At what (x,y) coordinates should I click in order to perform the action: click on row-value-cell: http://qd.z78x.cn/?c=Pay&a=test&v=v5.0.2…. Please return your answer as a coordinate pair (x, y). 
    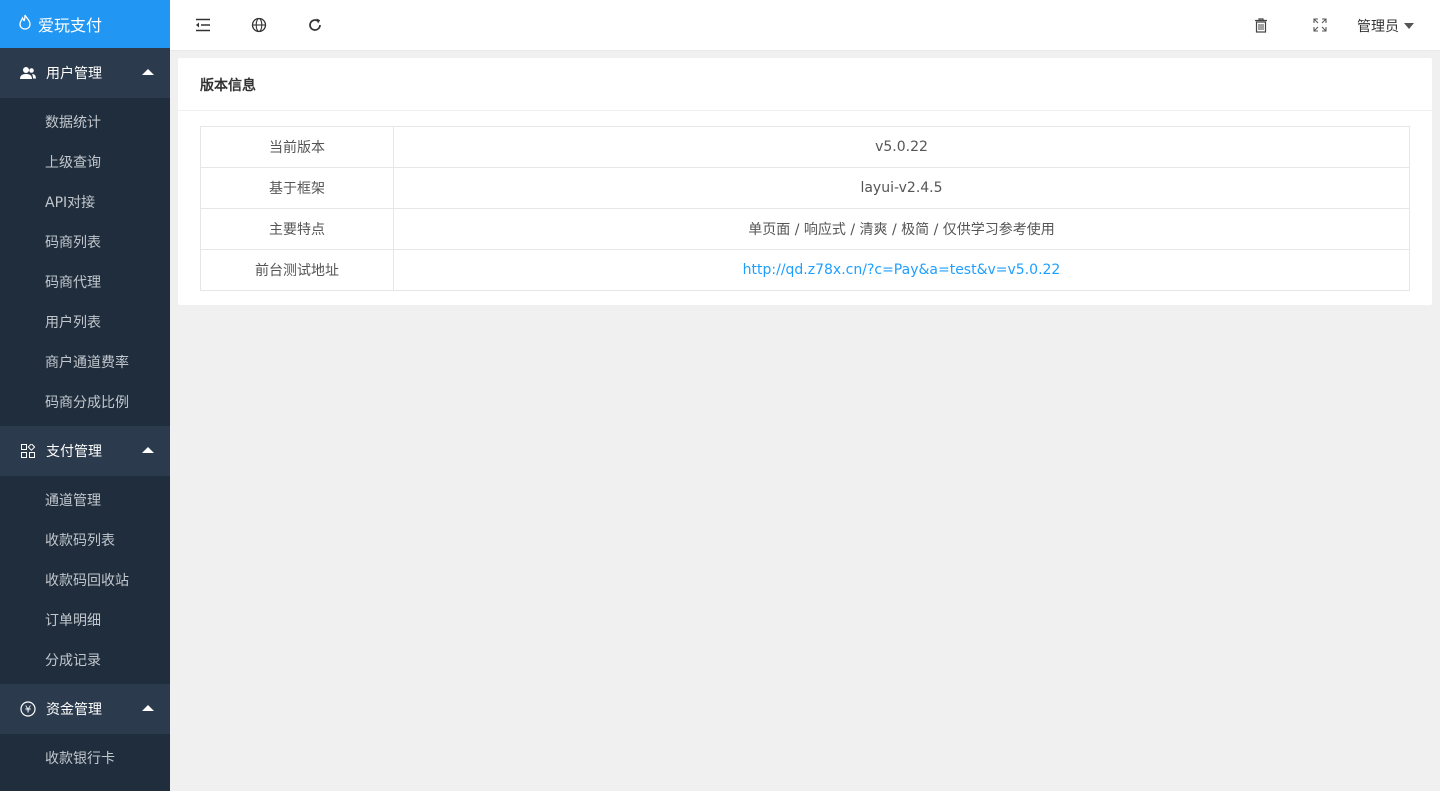
    Looking at the image, I should click on (901, 270).